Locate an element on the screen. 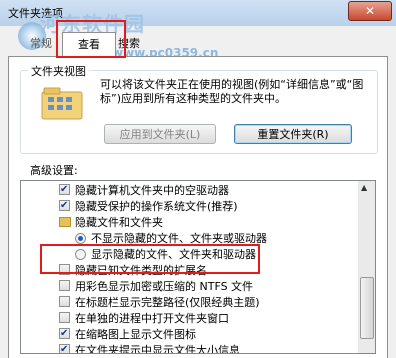 This screenshot has height=358, width=396. list-item-label: 在单独的进程中打开文件夹窗口 is located at coordinates (152, 318).